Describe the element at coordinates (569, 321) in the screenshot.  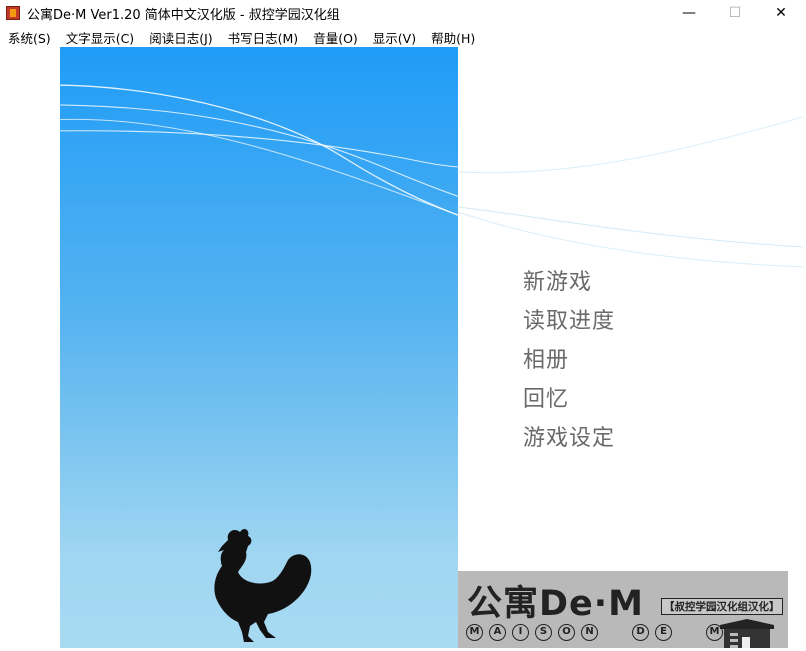
I see `load-game-option: 读取进度` at that location.